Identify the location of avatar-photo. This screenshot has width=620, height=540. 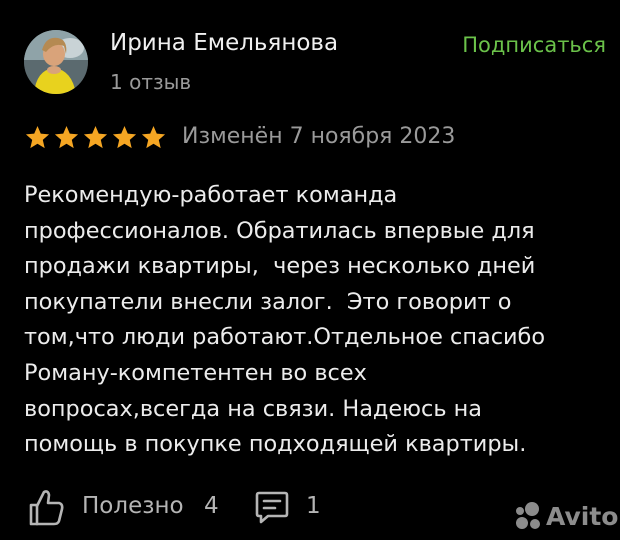
(56, 62).